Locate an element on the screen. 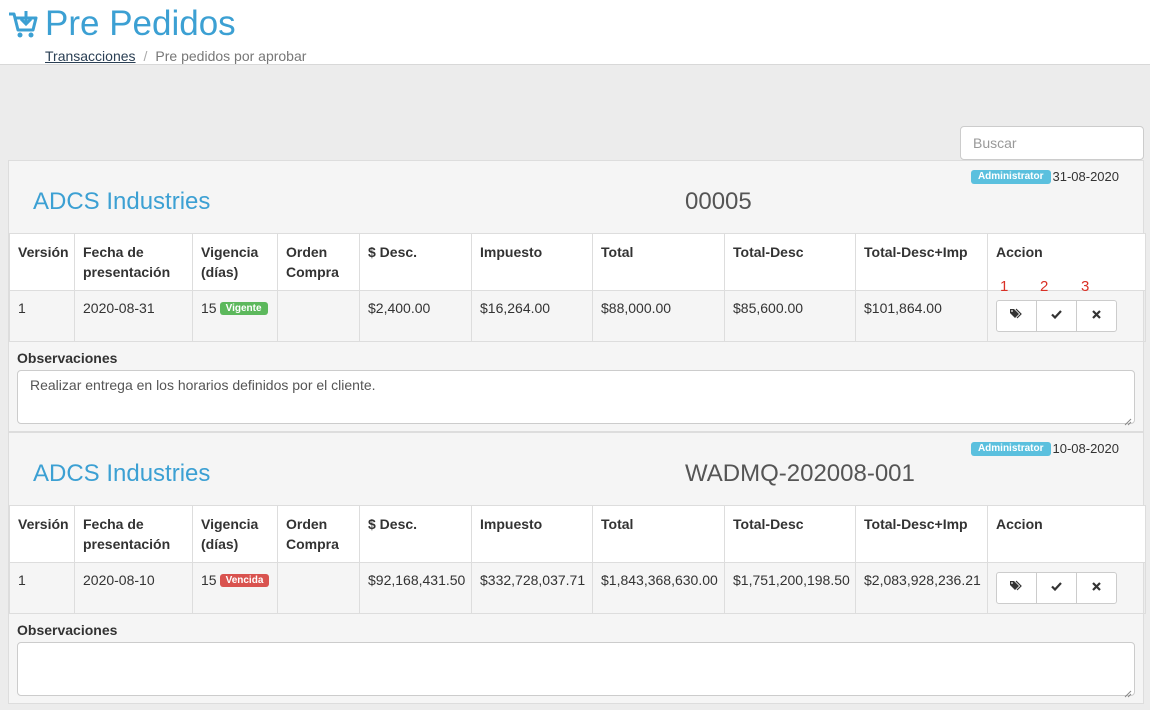  cell-desc: $92,168,431.50 is located at coordinates (415, 588).